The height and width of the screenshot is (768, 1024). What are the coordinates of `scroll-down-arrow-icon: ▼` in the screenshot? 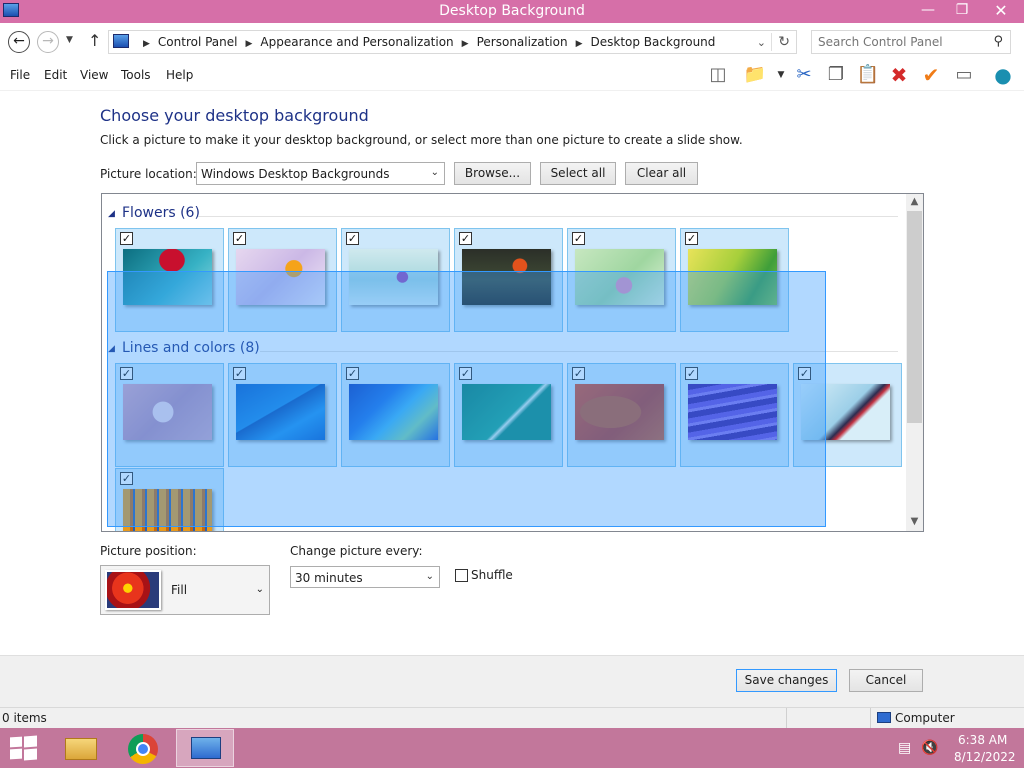 It's located at (914, 521).